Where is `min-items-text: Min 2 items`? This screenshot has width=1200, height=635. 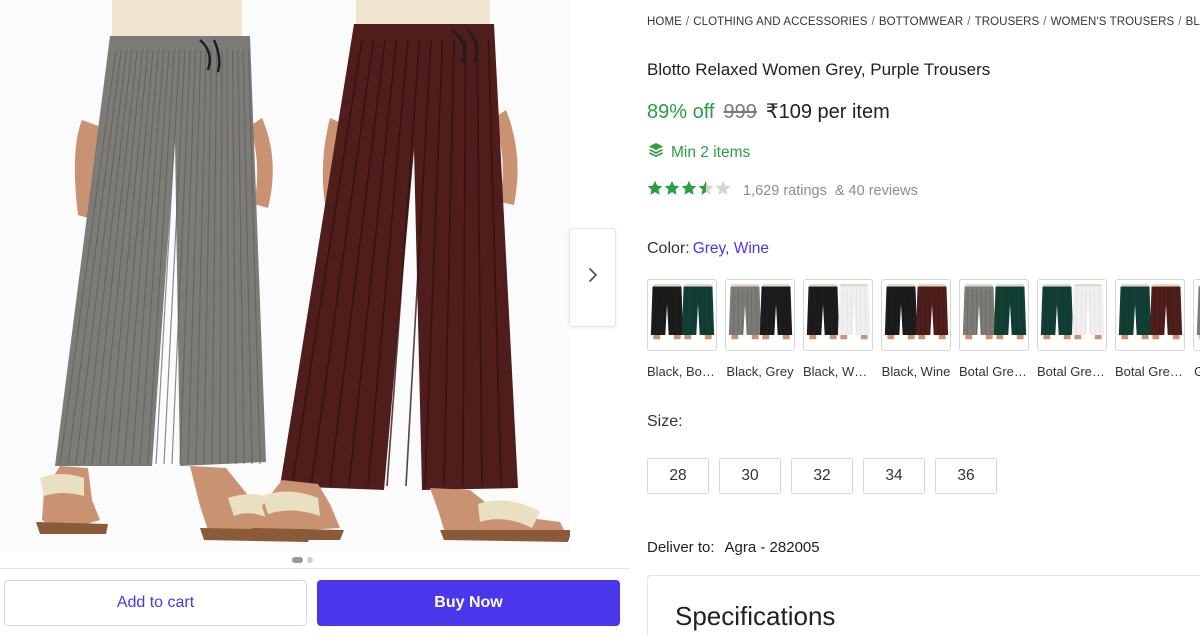 min-items-text: Min 2 items is located at coordinates (711, 152).